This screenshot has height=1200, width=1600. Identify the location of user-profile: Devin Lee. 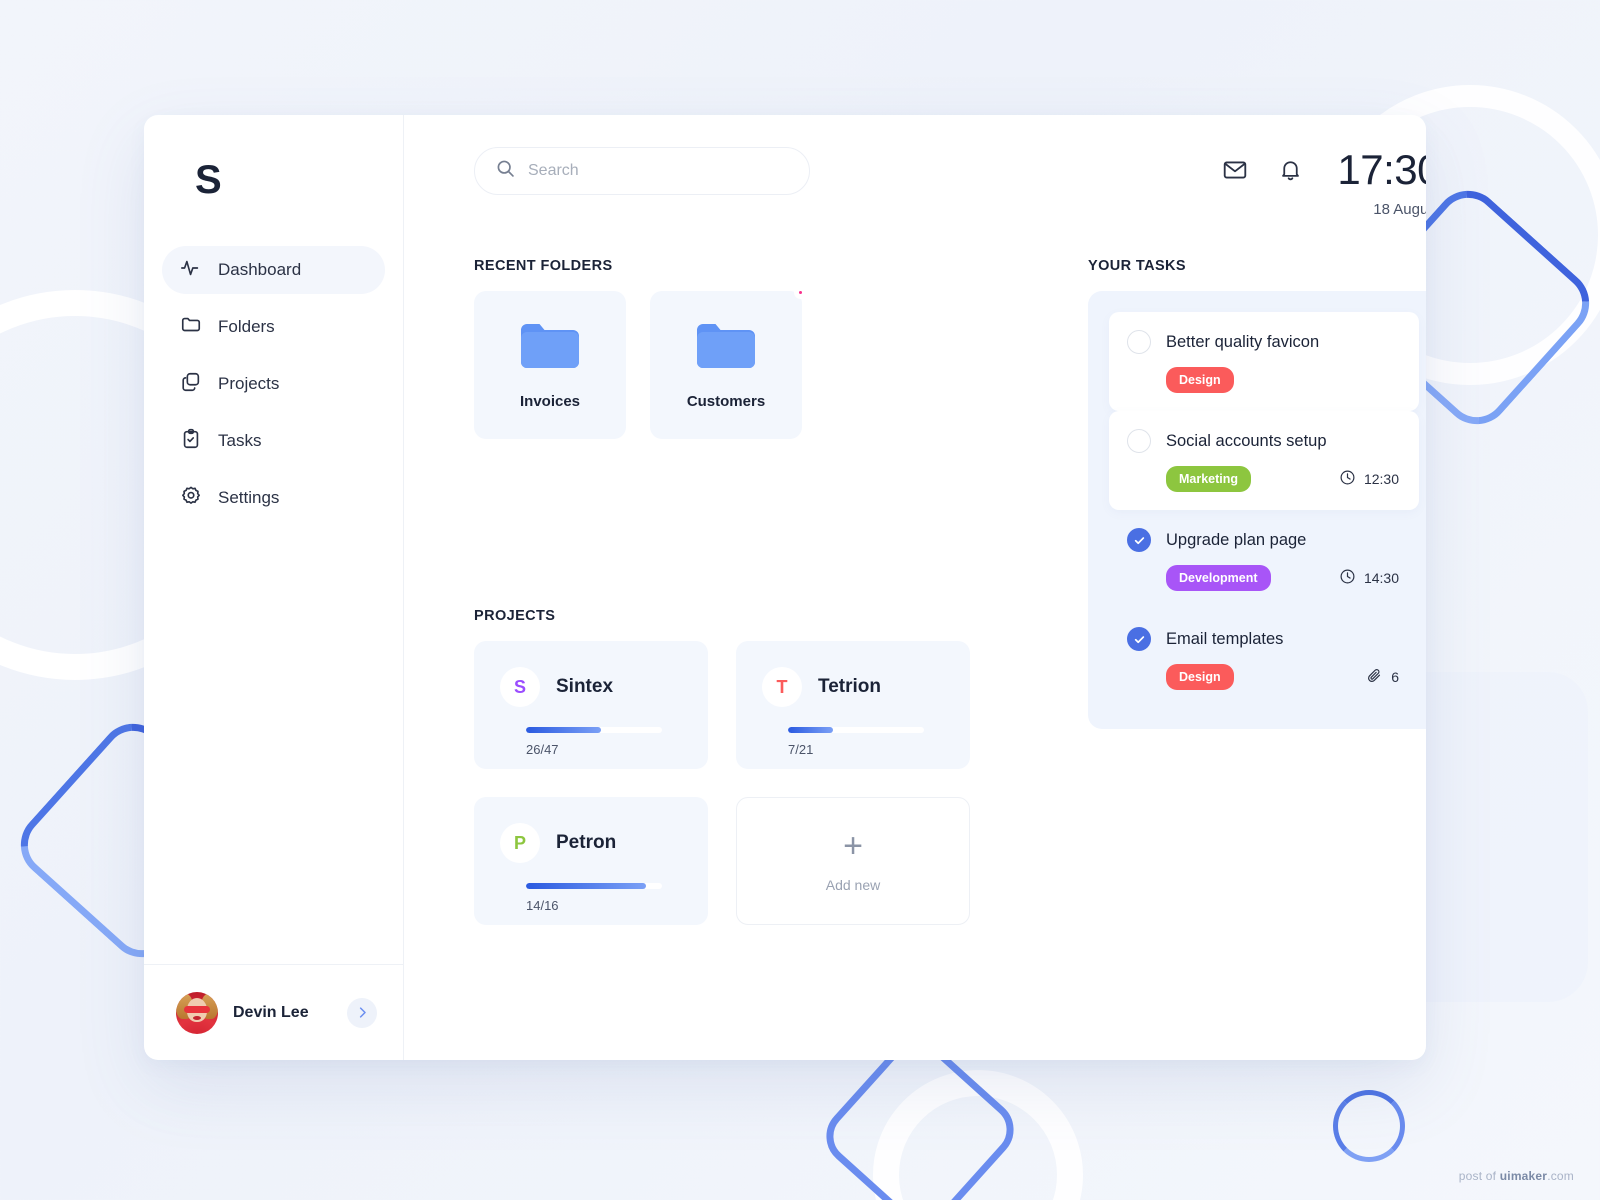
(273, 1012).